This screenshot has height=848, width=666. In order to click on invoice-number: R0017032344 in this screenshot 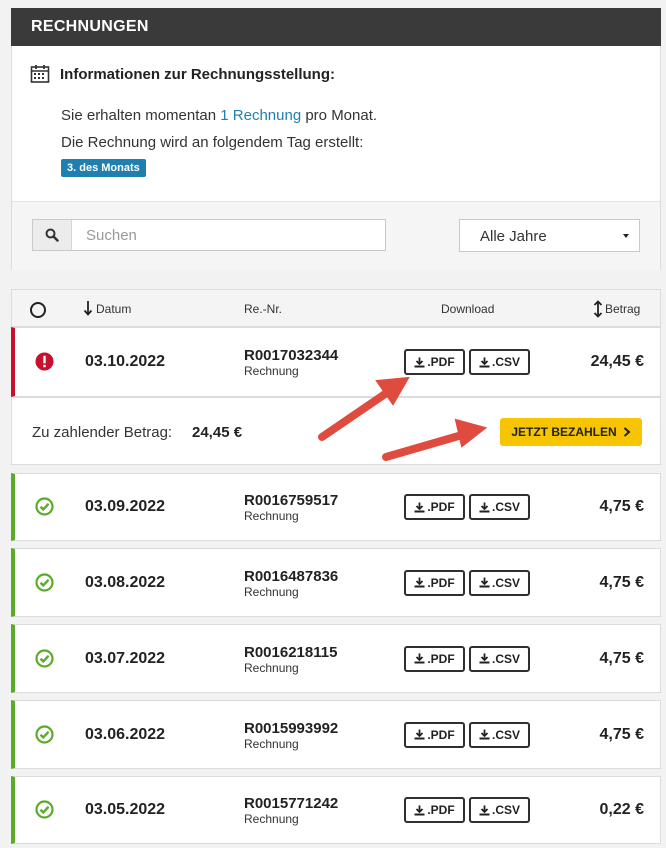, I will do `click(291, 355)`.